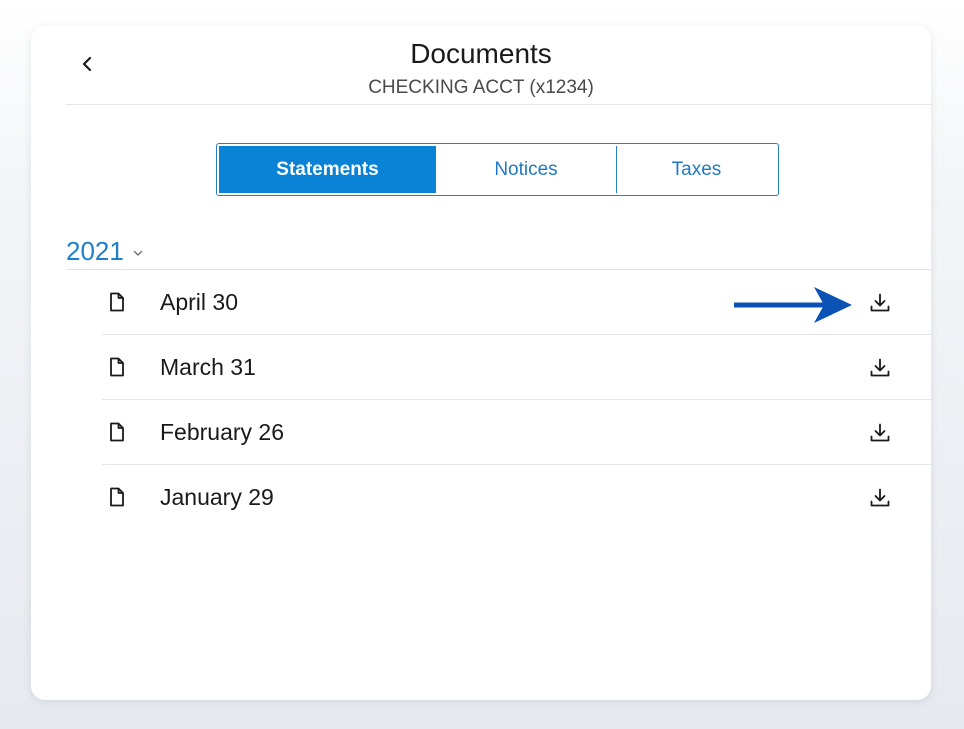 Image resolution: width=964 pixels, height=729 pixels. Describe the element at coordinates (95, 251) in the screenshot. I see `year-label: 2021` at that location.